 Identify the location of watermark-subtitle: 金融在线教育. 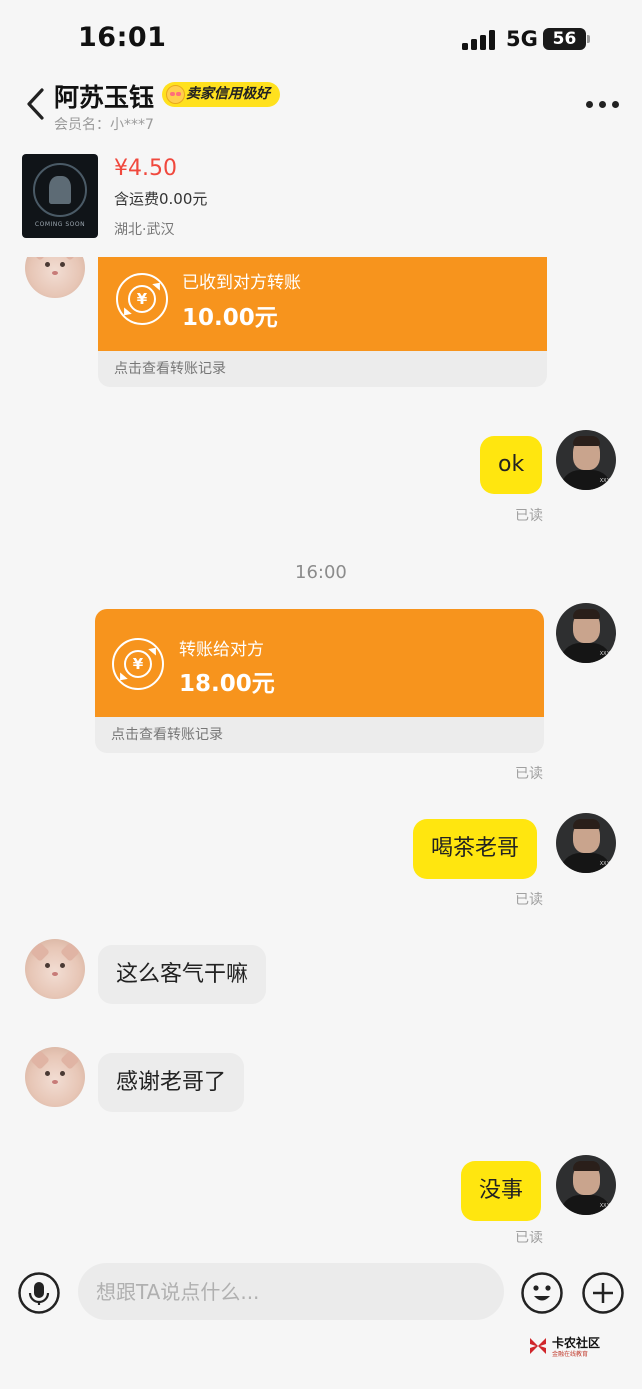
(570, 1354).